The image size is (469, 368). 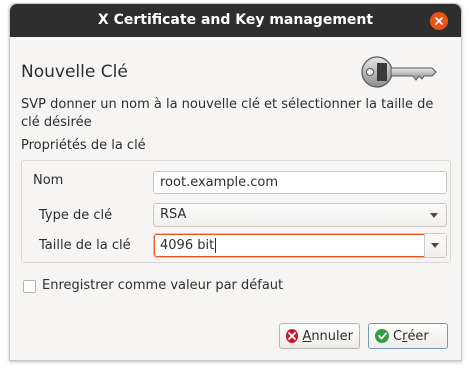 What do you see at coordinates (398, 336) in the screenshot?
I see `create-label-start: C` at bounding box center [398, 336].